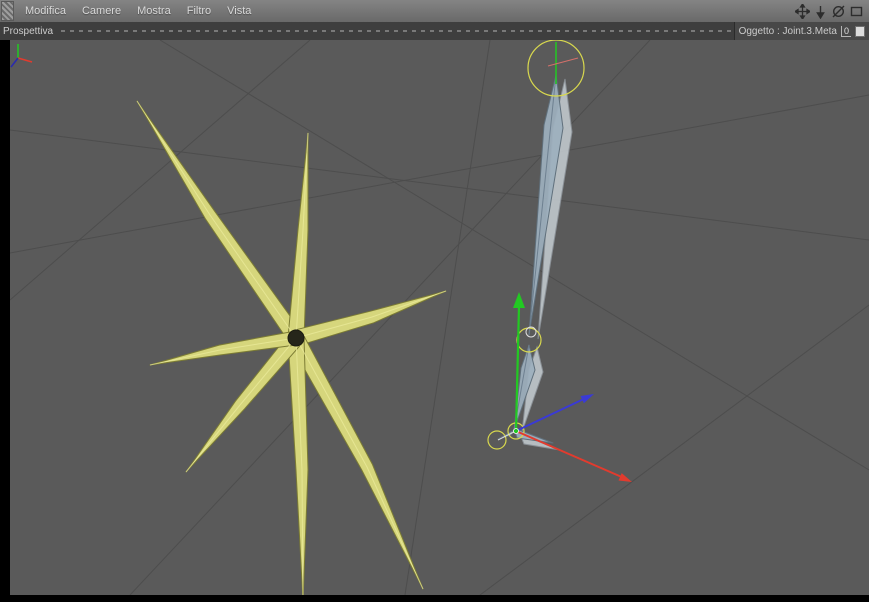 The width and height of the screenshot is (869, 602). I want to click on menu-item-filtro: Filtro, so click(199, 11).